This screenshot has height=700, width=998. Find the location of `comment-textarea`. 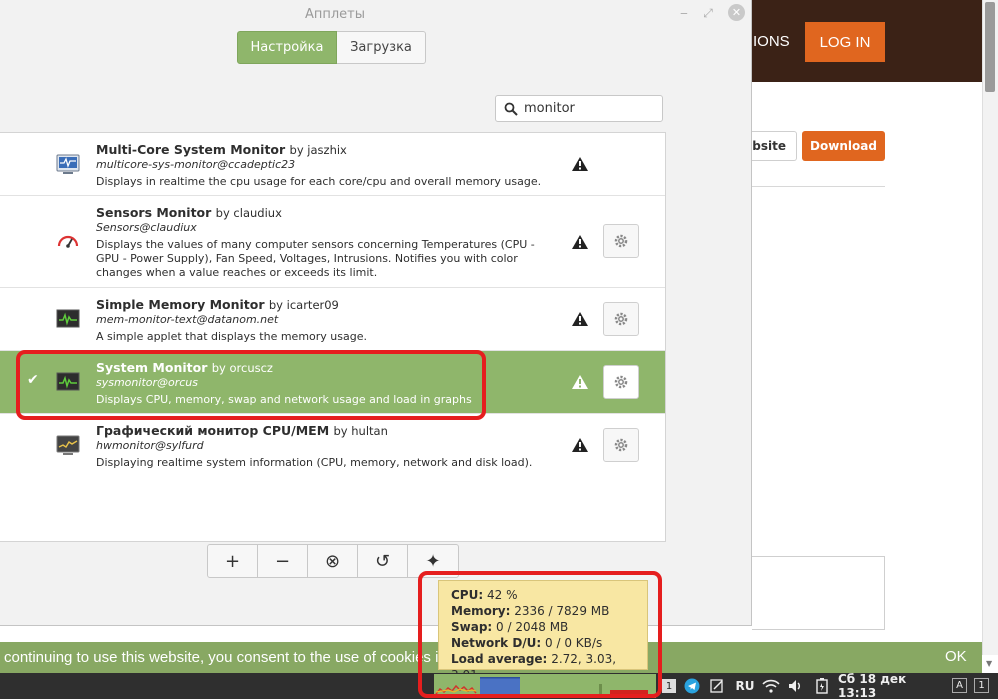

comment-textarea is located at coordinates (818, 593).